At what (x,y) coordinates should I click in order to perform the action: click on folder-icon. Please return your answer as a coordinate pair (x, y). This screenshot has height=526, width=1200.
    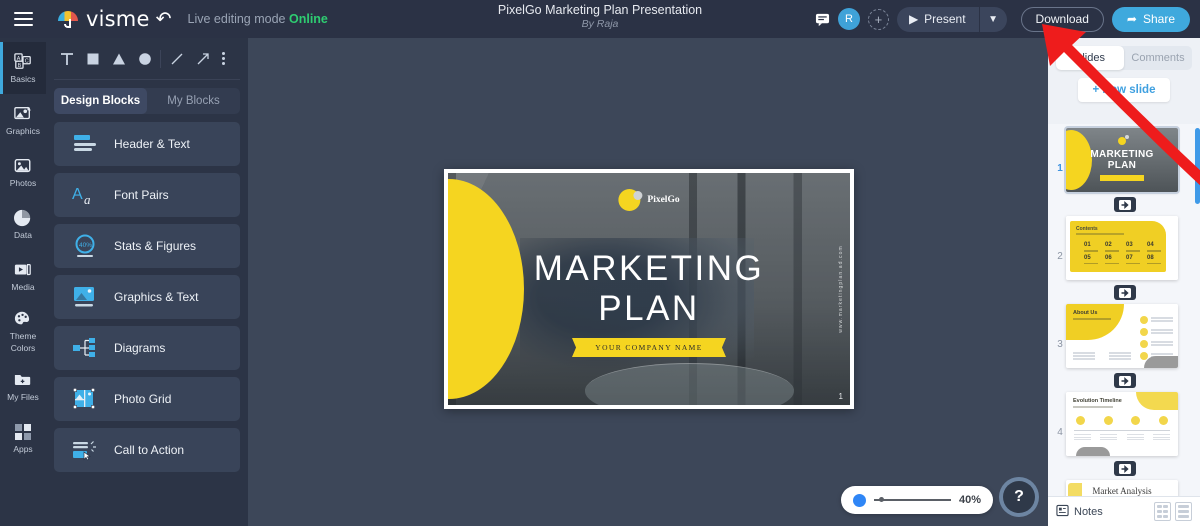
    Looking at the image, I should click on (23, 380).